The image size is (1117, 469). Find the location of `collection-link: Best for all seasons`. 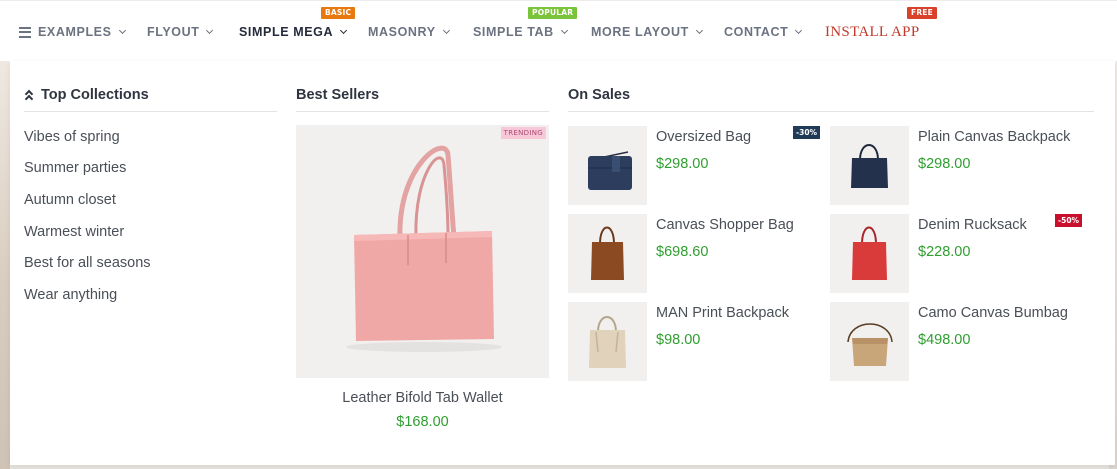

collection-link: Best for all seasons is located at coordinates (87, 263).